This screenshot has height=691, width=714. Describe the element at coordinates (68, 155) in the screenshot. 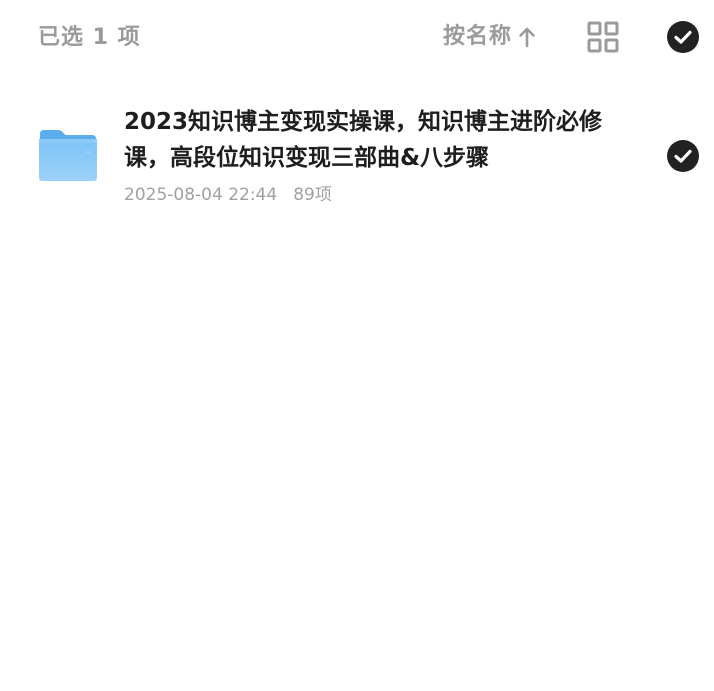

I see `folder-icon` at that location.